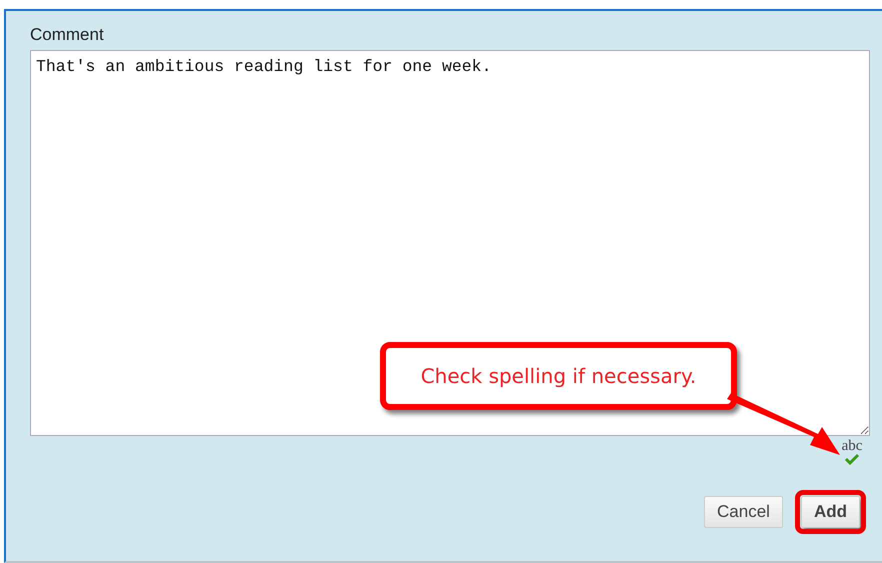  I want to click on checkmark-icon, so click(852, 459).